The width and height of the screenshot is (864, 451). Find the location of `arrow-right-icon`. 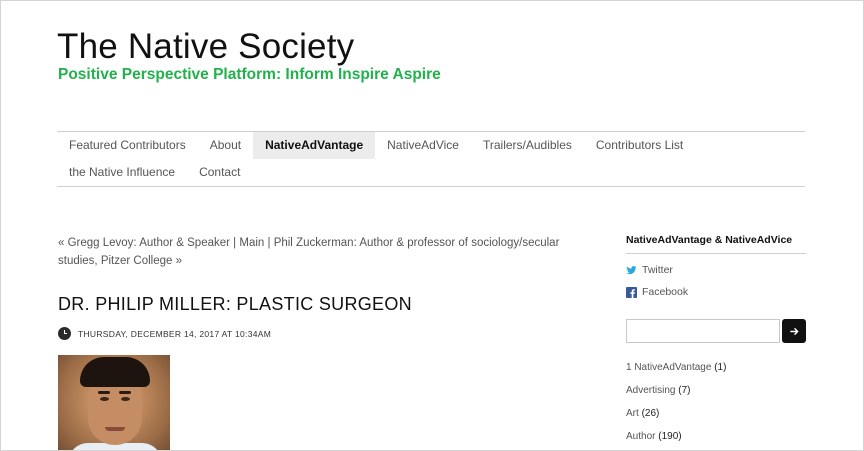

arrow-right-icon is located at coordinates (793, 331).